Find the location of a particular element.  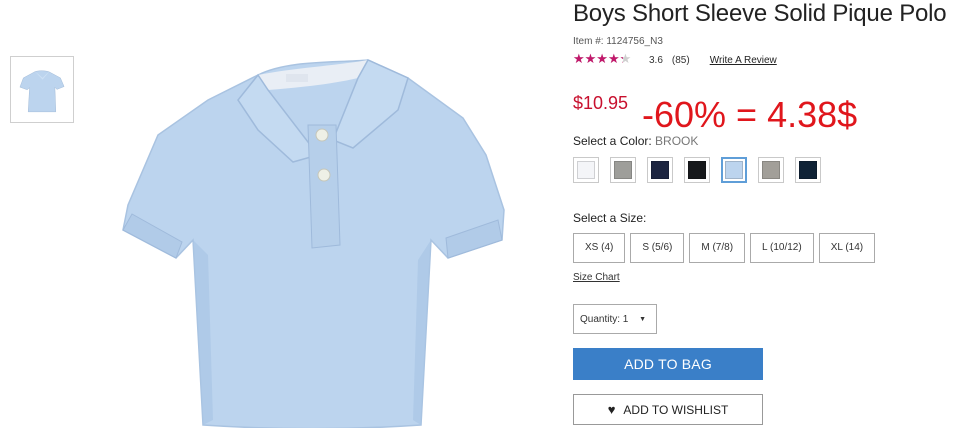

color-swatch-black is located at coordinates (697, 170).